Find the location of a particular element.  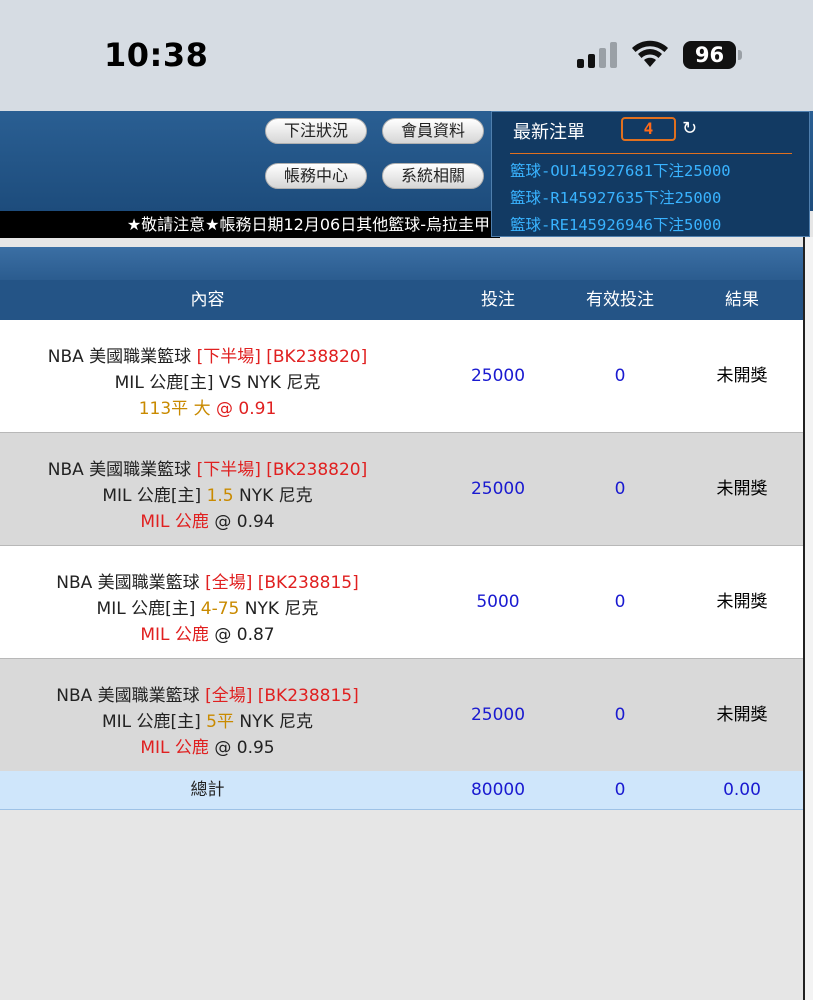

member-info-button: 會員資料 is located at coordinates (433, 131).